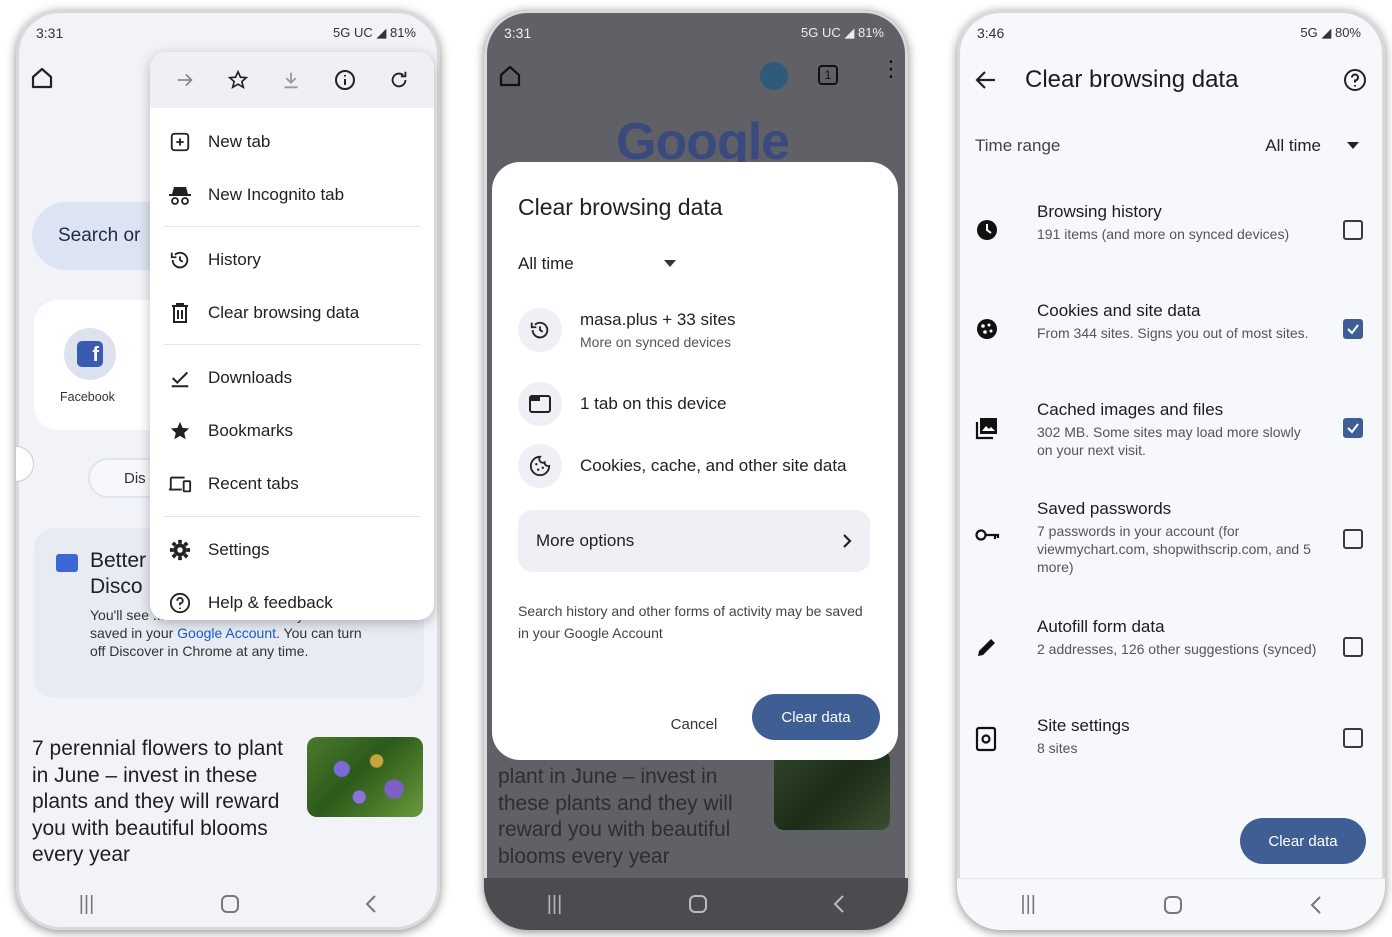 This screenshot has height=937, width=1392. What do you see at coordinates (1353, 738) in the screenshot?
I see `checkbox-site-settings` at bounding box center [1353, 738].